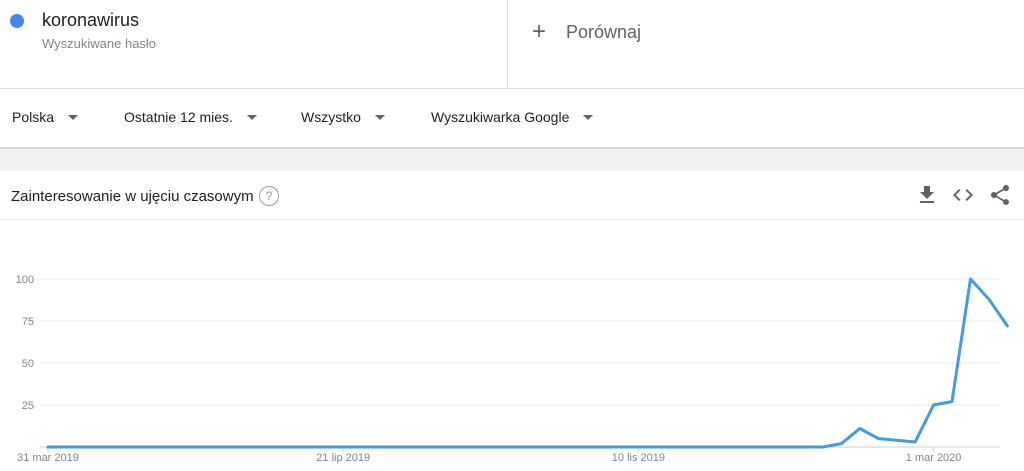 The height and width of the screenshot is (471, 1024). Describe the element at coordinates (132, 196) in the screenshot. I see `card-title: Zainteresowanie w ujęciu czasowym` at that location.